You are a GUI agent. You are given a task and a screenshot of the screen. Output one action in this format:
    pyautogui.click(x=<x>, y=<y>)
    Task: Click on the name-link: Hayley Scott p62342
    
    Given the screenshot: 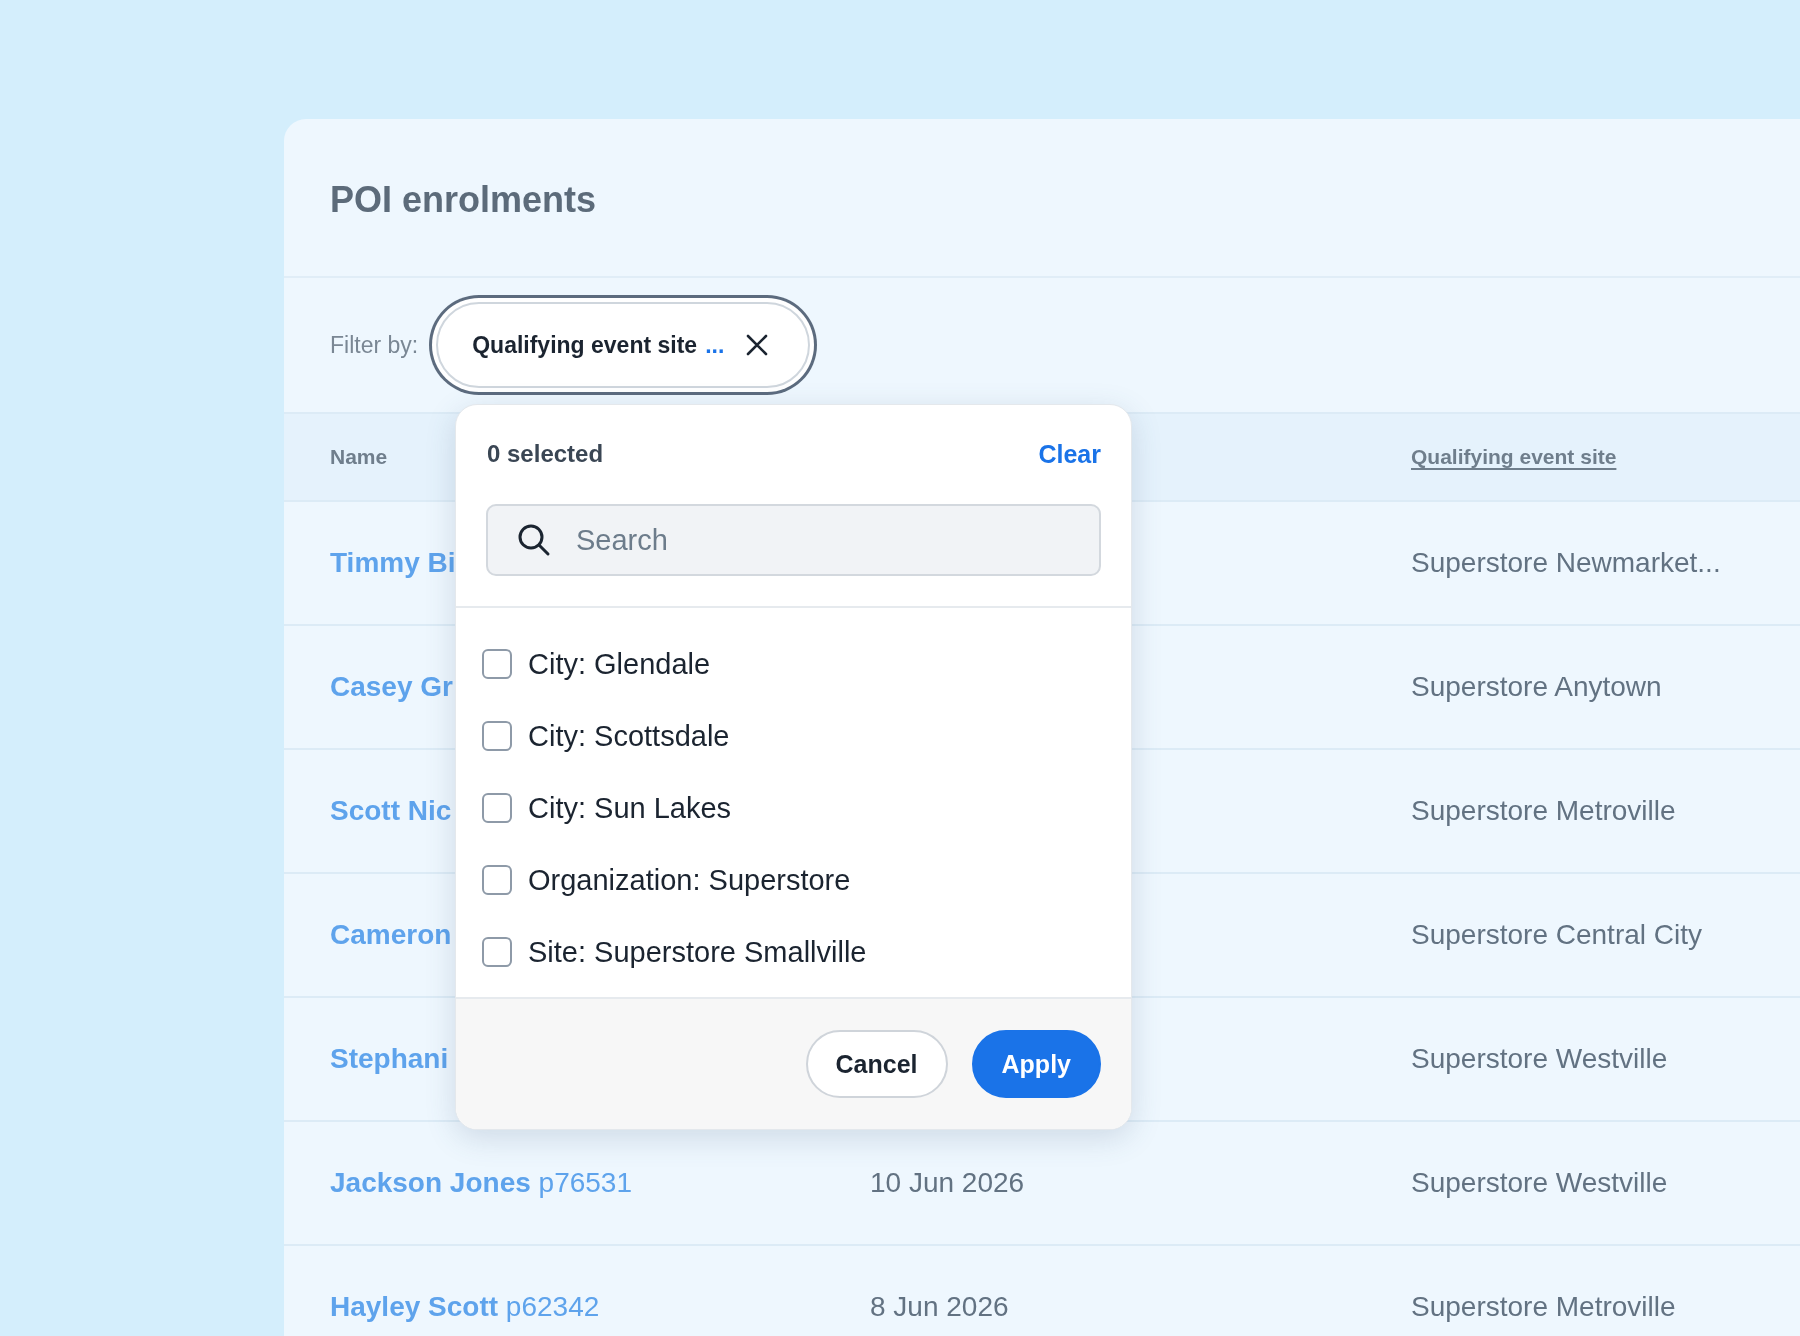 What is the action you would take?
    pyautogui.click(x=465, y=1307)
    